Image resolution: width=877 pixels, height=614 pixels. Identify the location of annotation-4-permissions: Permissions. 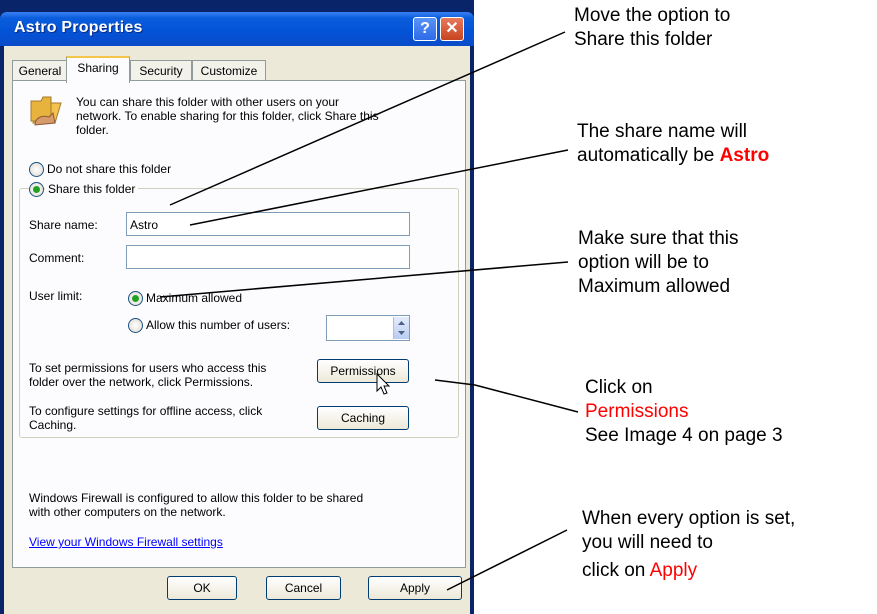
(637, 411).